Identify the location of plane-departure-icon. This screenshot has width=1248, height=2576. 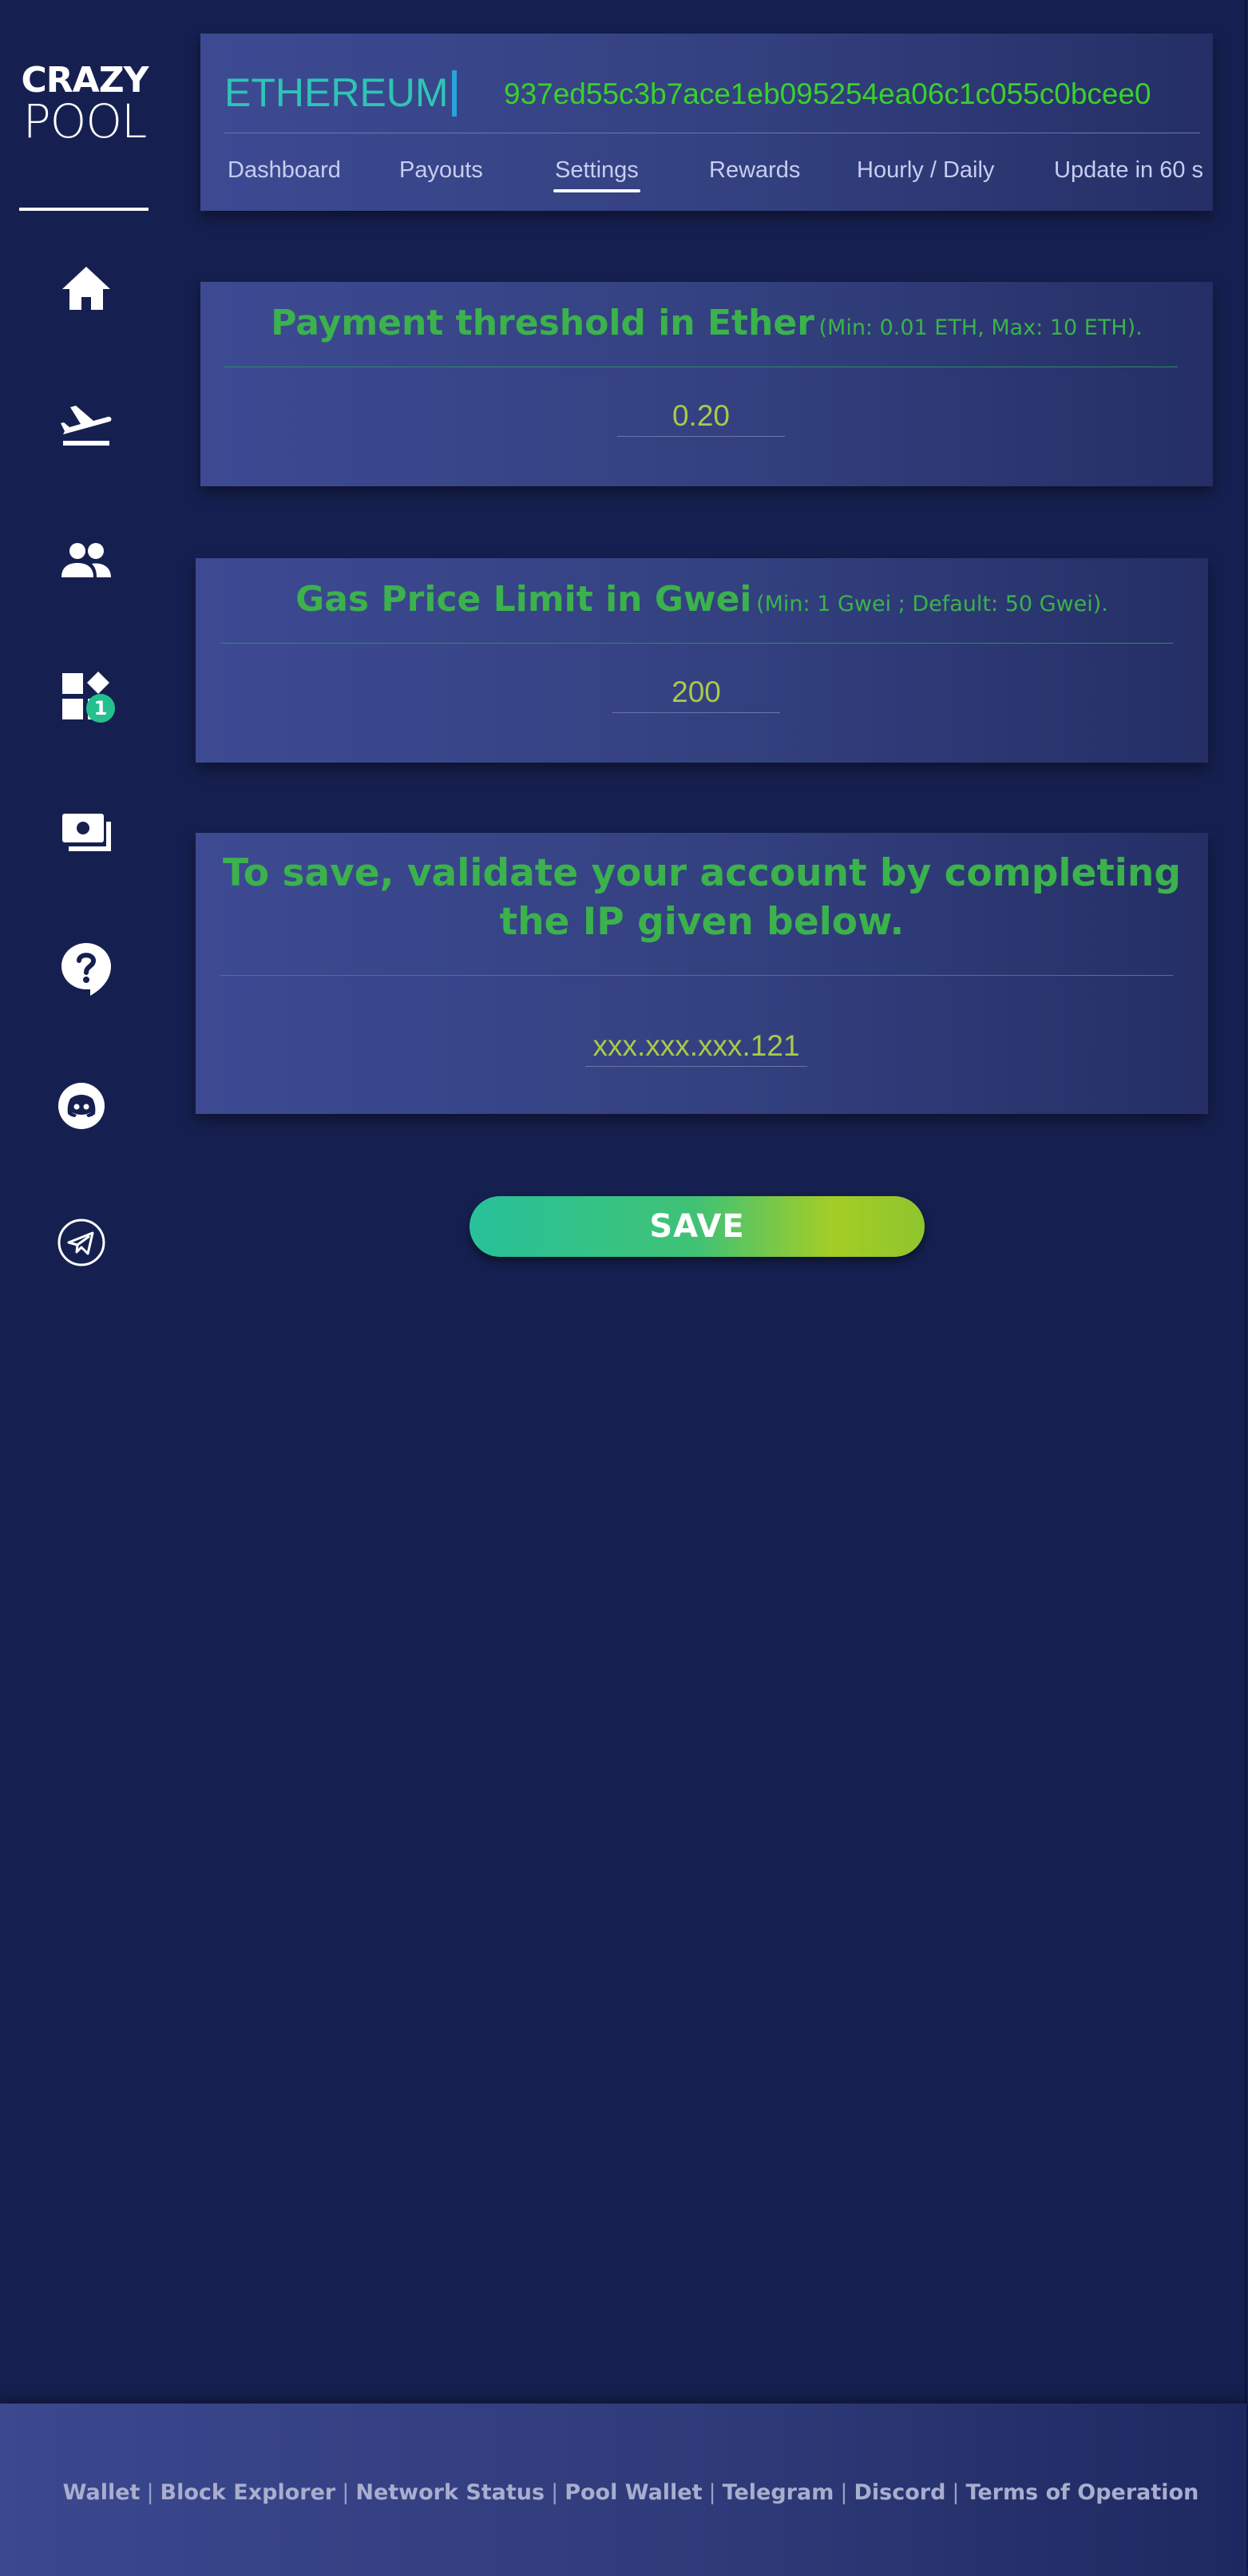
(87, 426).